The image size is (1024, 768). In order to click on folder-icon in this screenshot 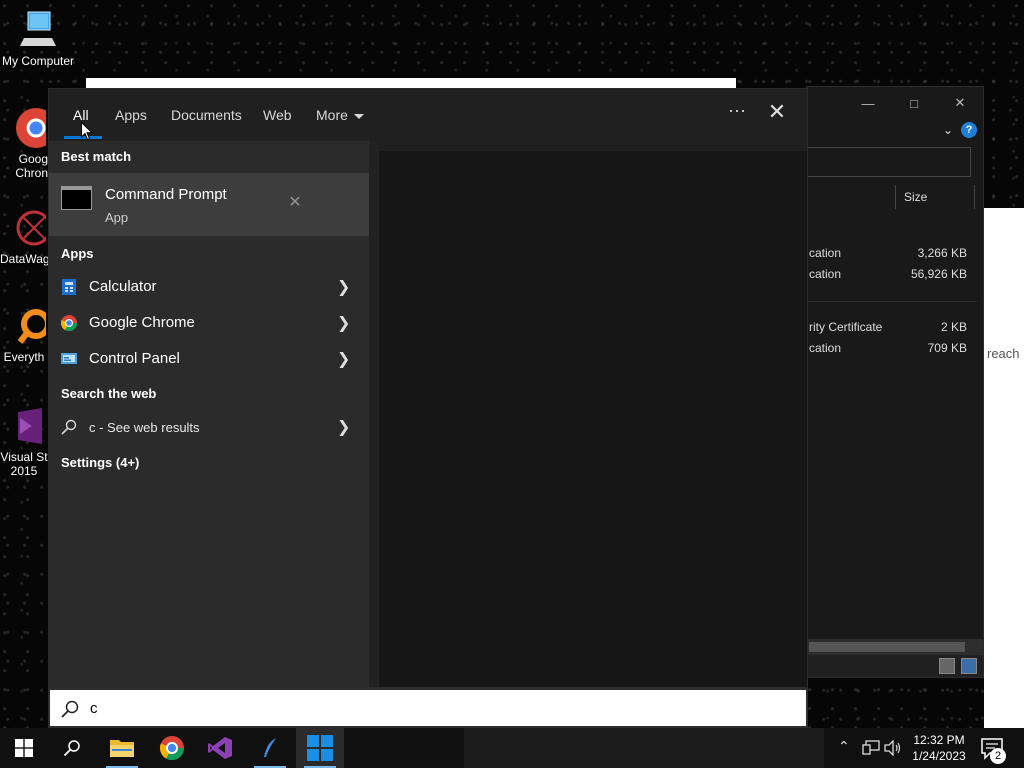, I will do `click(122, 748)`.